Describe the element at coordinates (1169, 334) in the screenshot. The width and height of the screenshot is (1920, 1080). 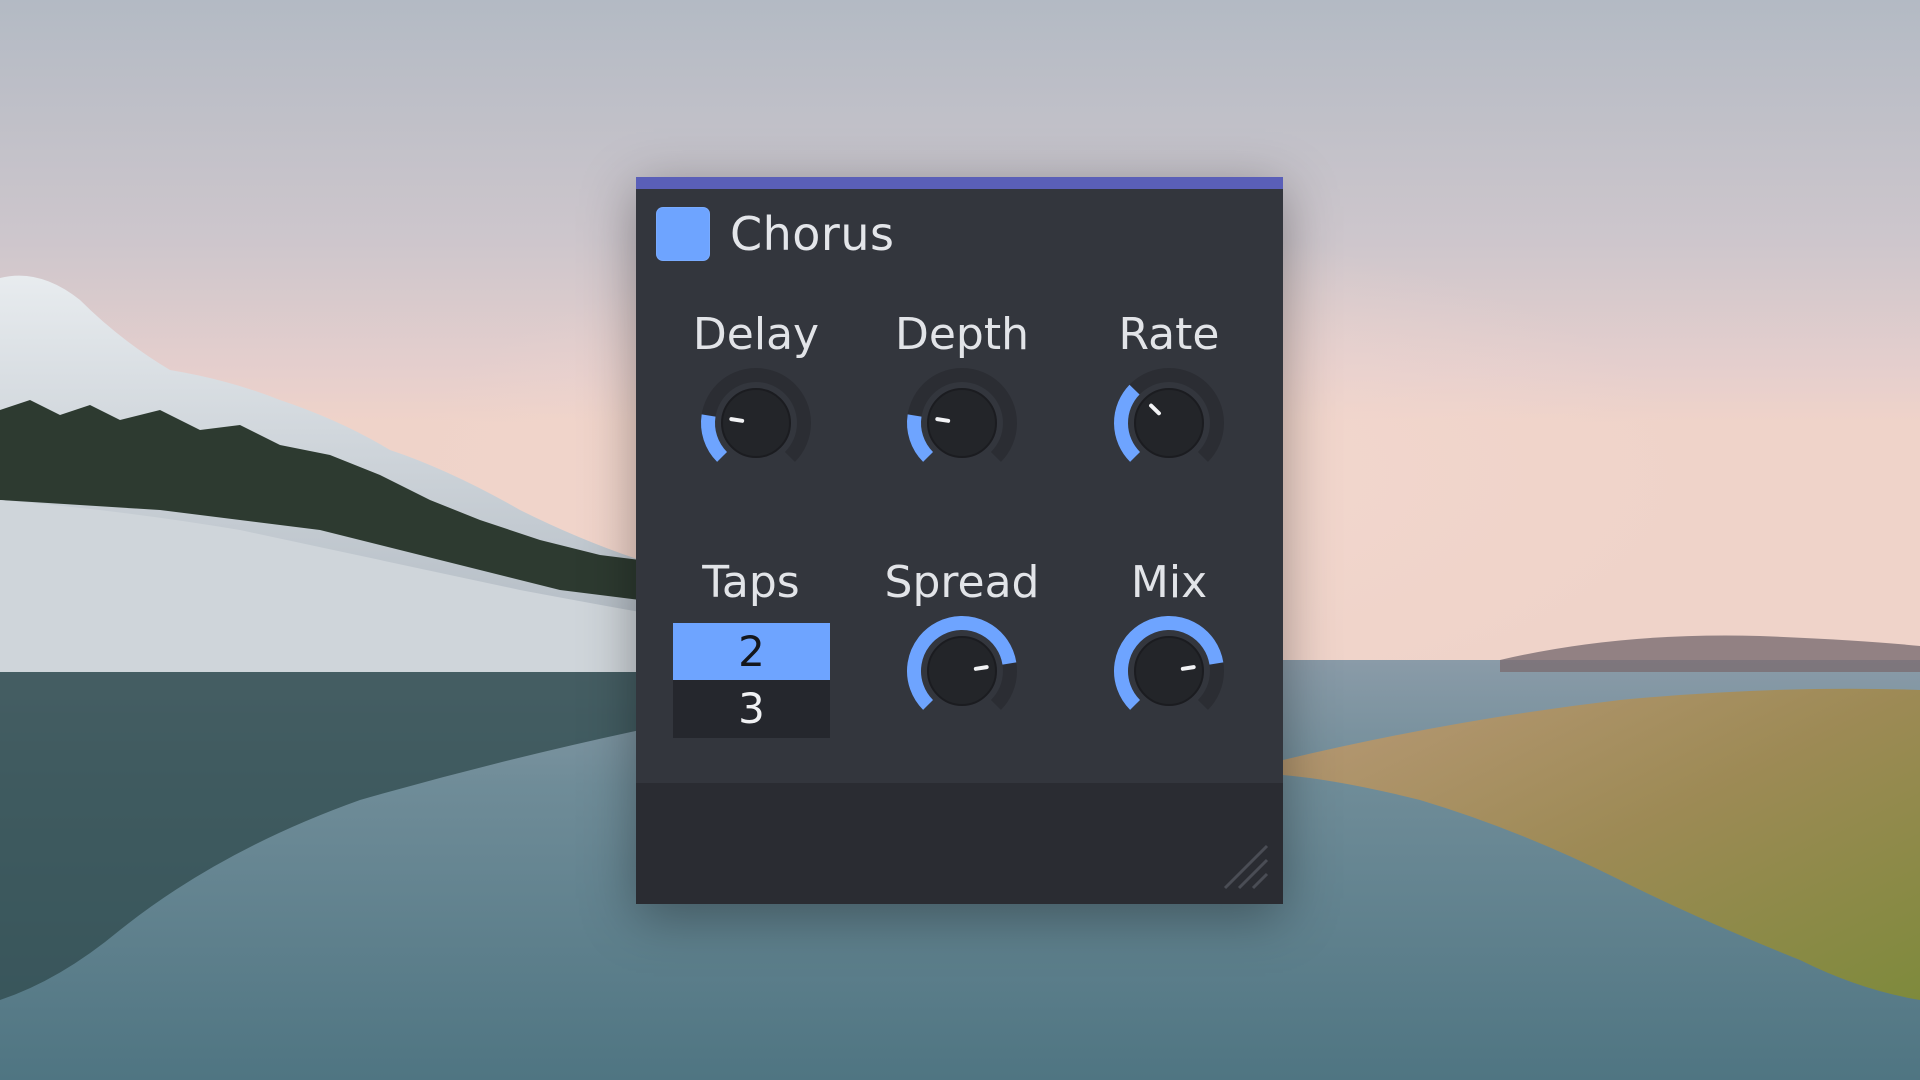
I see `rate-label: Rate` at that location.